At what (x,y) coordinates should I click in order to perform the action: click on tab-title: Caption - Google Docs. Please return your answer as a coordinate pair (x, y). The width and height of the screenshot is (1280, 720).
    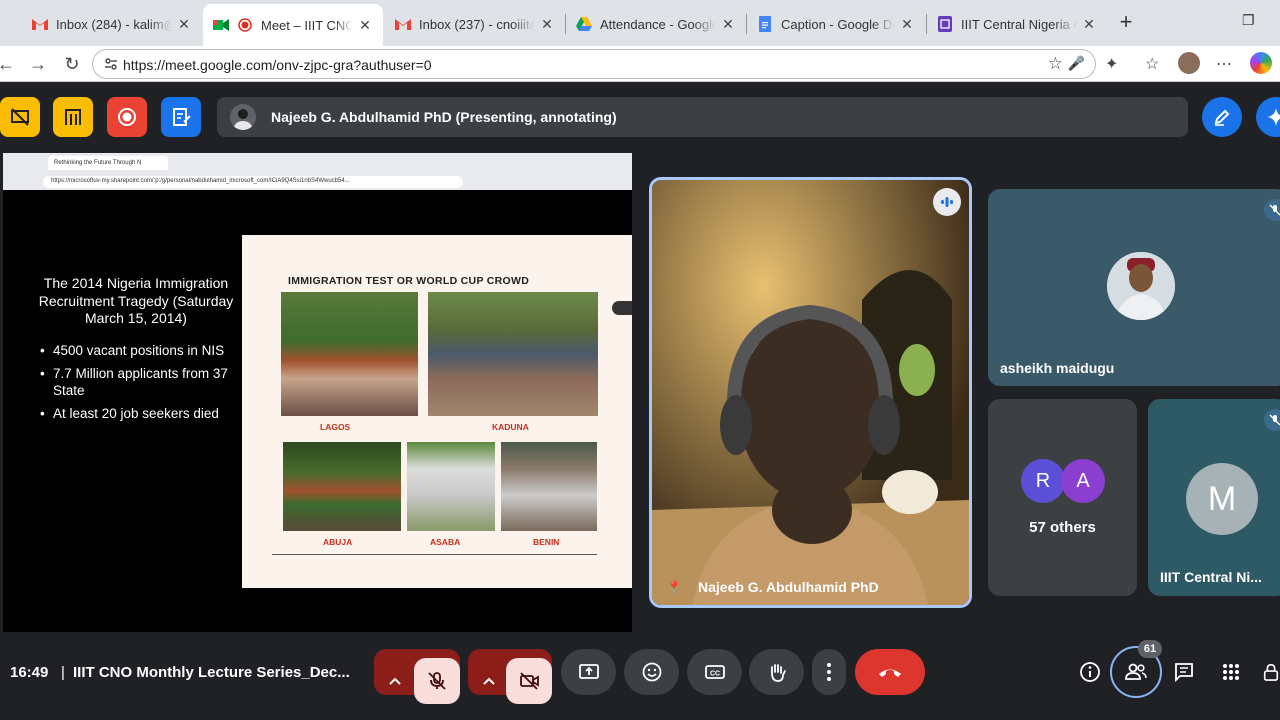
    Looking at the image, I should click on (838, 24).